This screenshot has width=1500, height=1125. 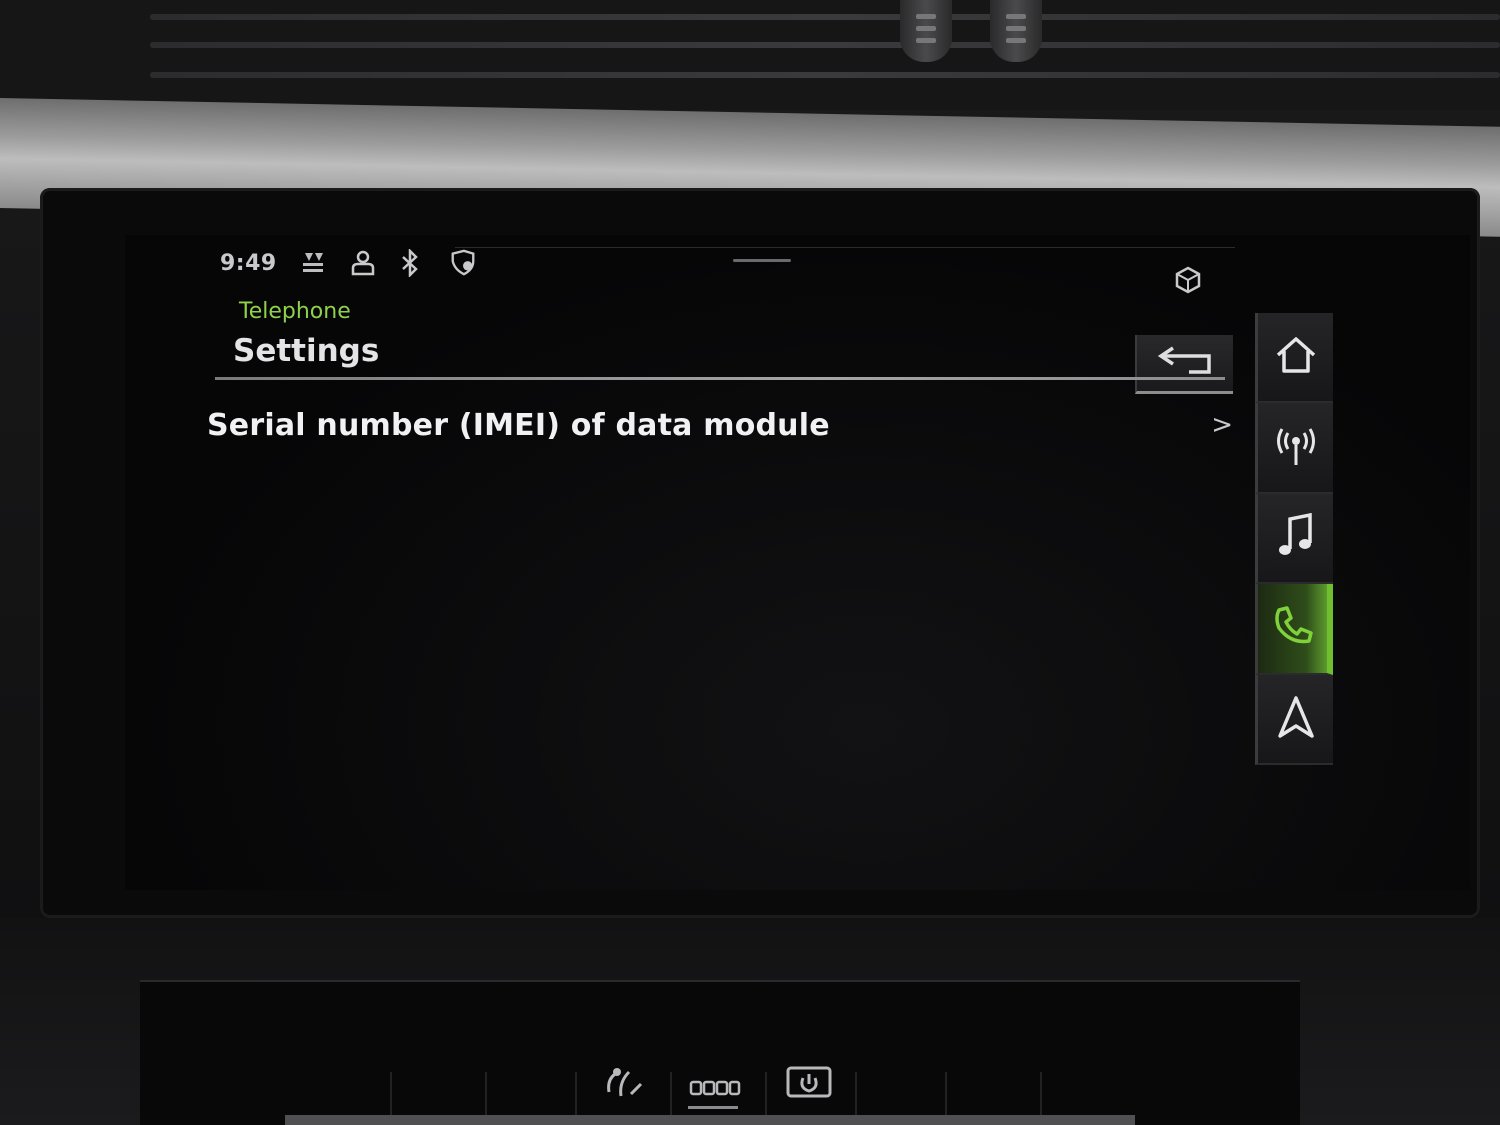 What do you see at coordinates (720, 378) in the screenshot?
I see `header-divider` at bounding box center [720, 378].